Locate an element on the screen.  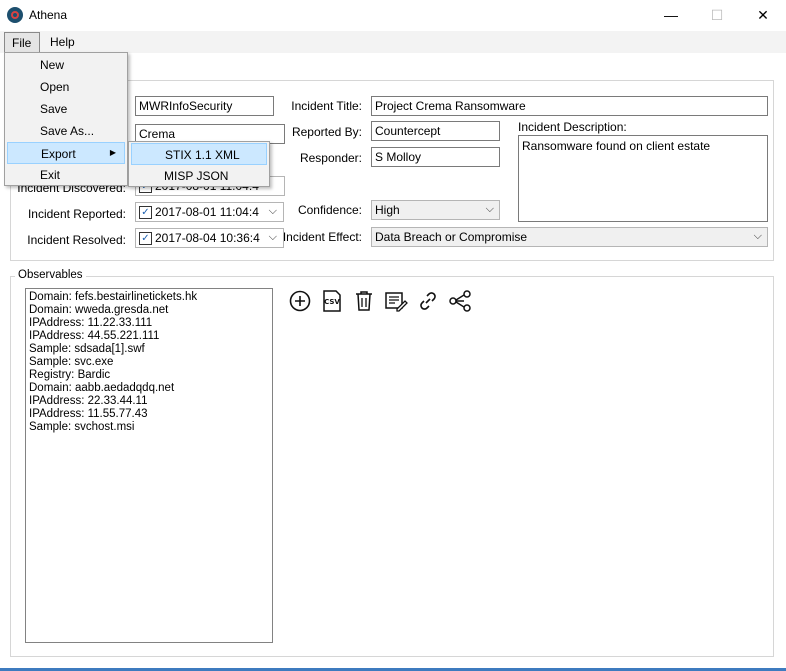
add-icon is located at coordinates (300, 301).